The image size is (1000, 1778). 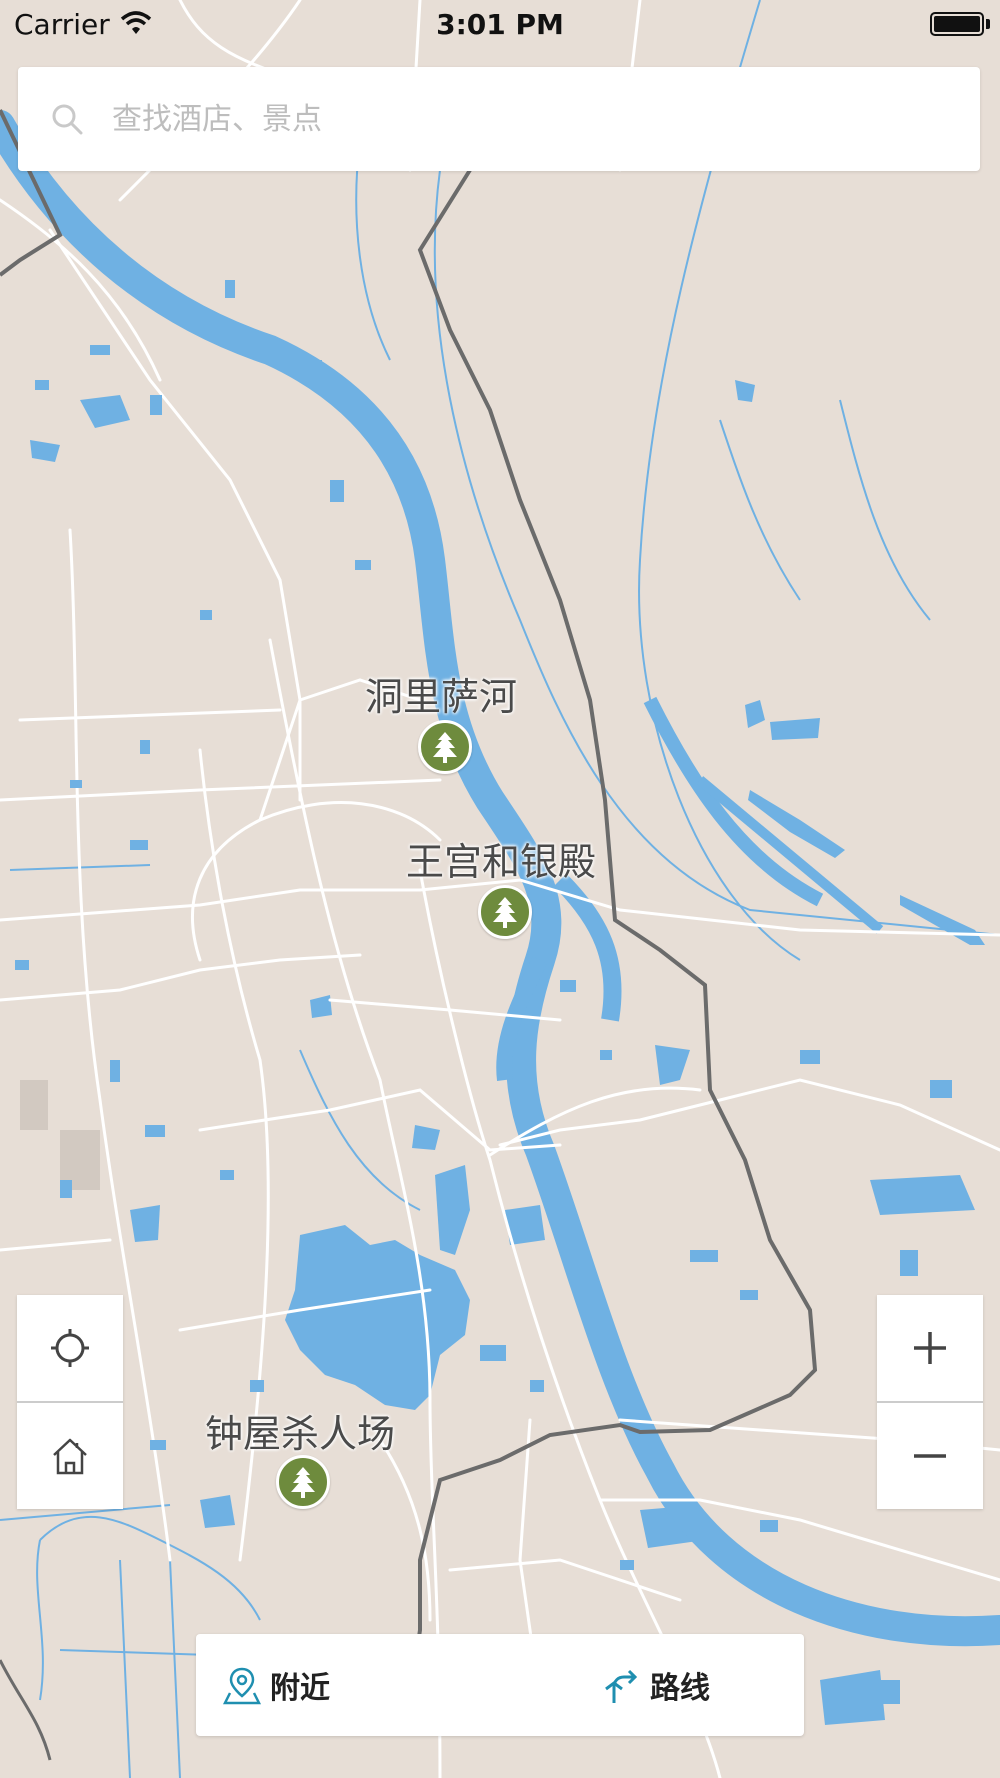 I want to click on bottom-action-bar: 附近 路线, so click(x=500, y=1685).